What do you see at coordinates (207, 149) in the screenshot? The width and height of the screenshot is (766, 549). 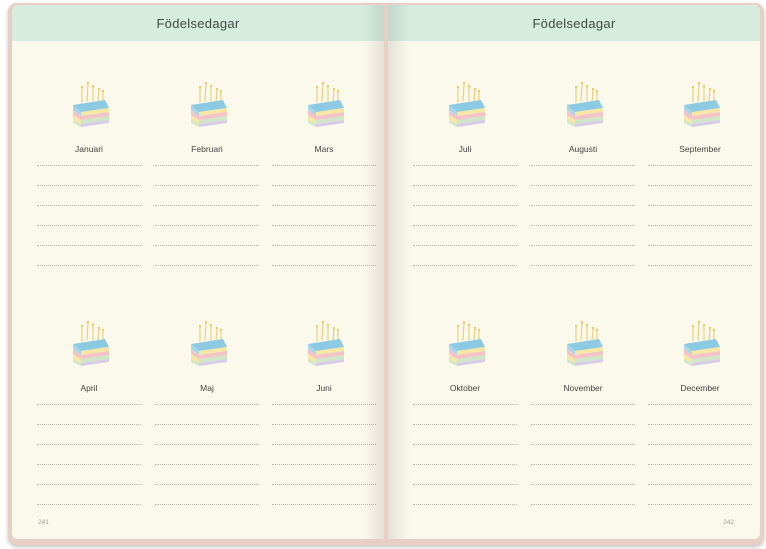 I see `month-label: Februari` at bounding box center [207, 149].